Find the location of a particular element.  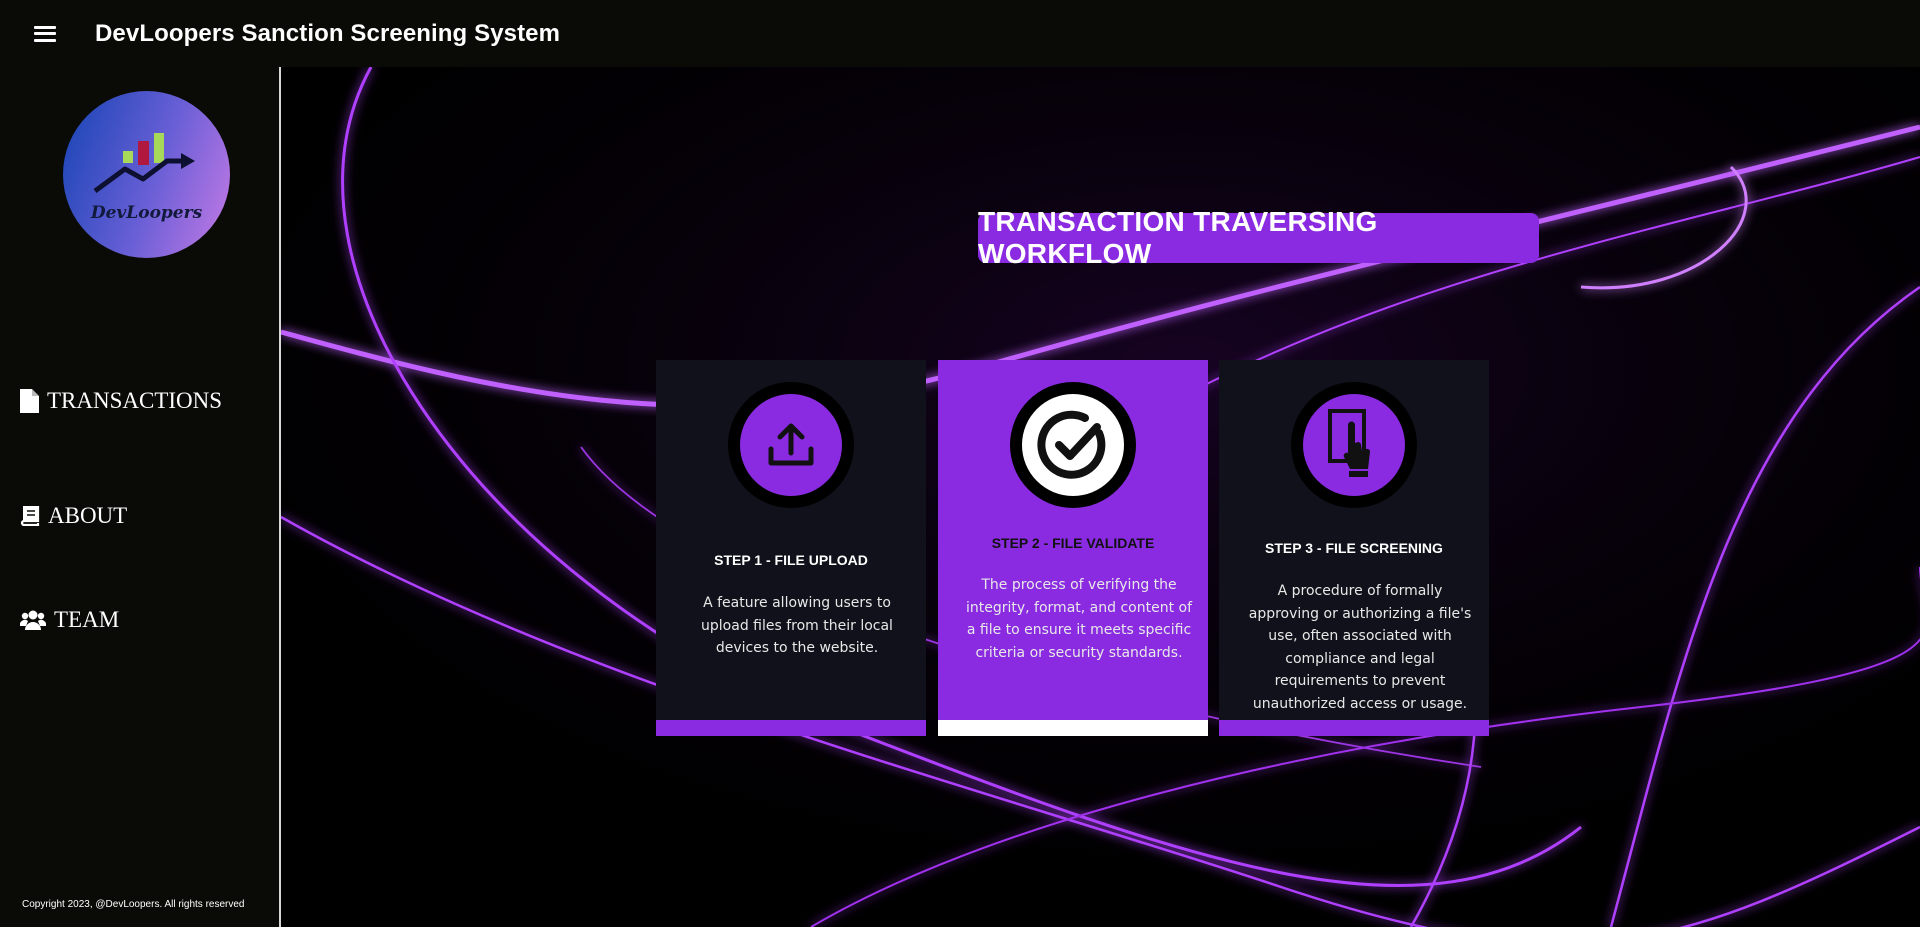

logo-text: DevLoopers is located at coordinates (146, 213).